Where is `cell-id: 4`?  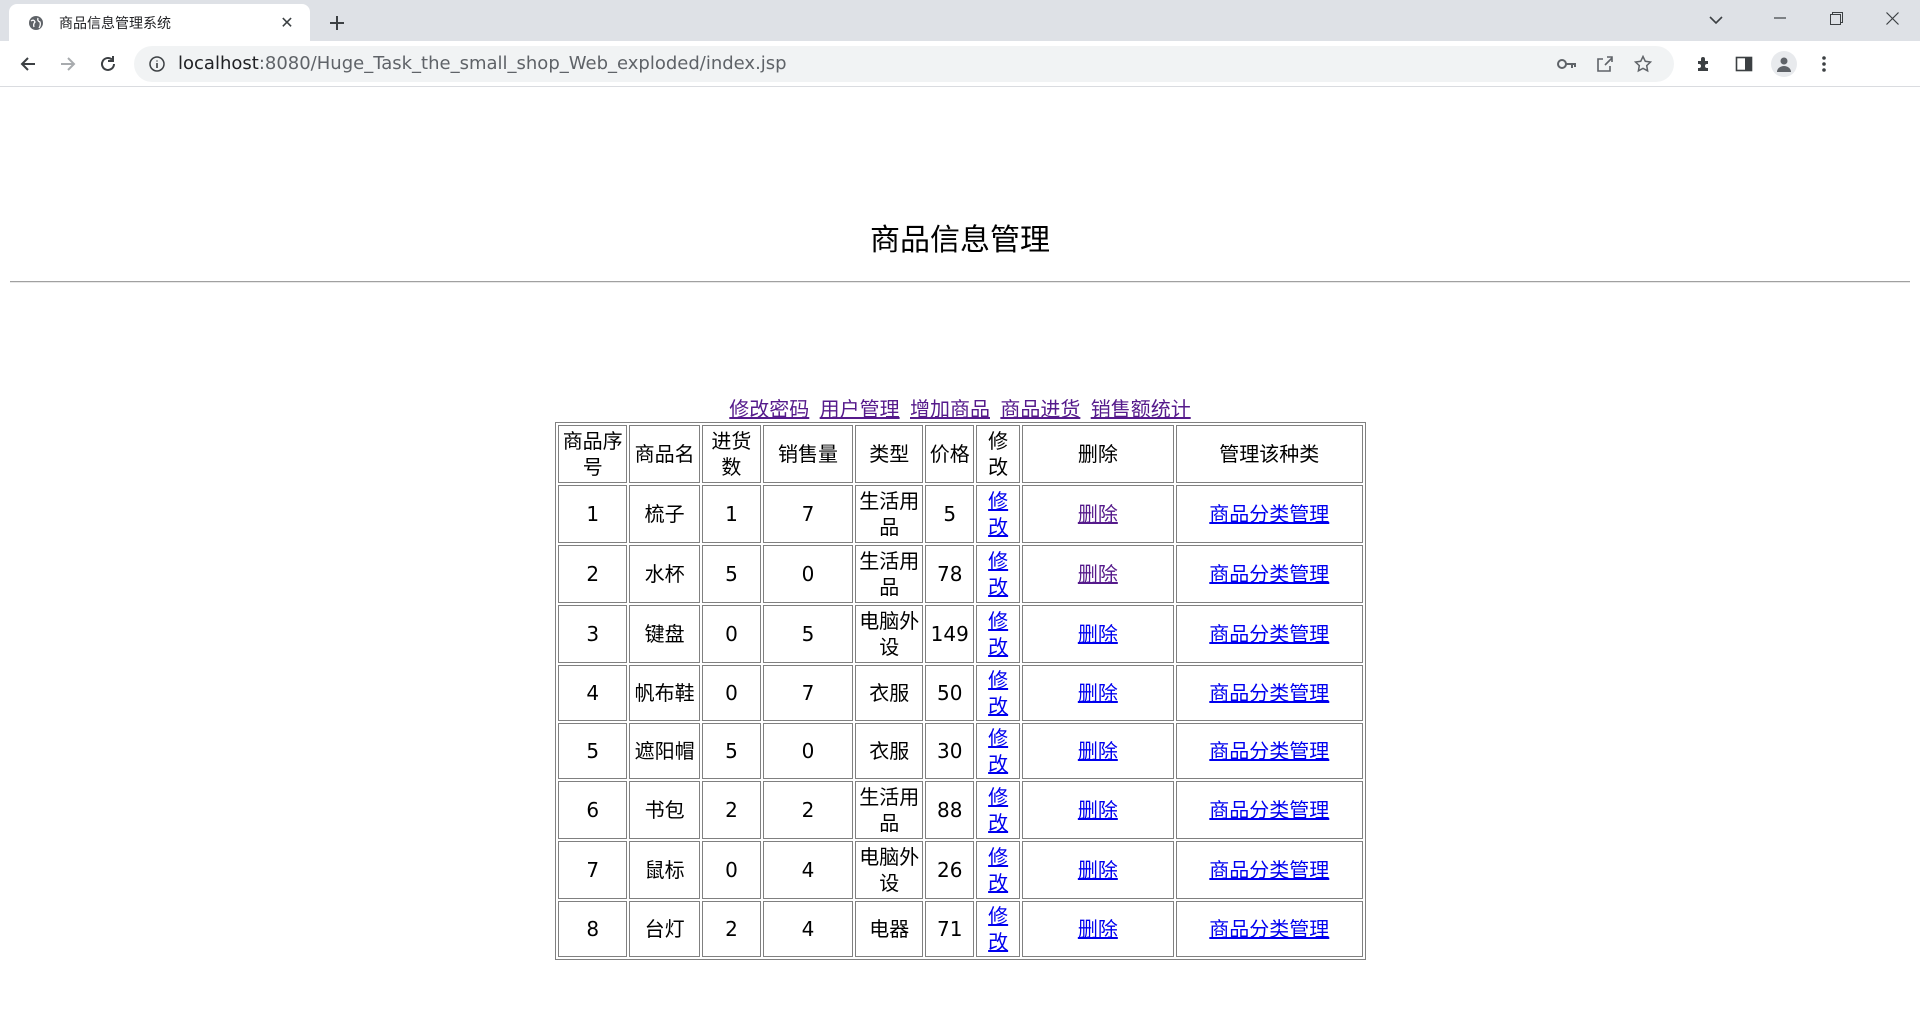 cell-id: 4 is located at coordinates (593, 693).